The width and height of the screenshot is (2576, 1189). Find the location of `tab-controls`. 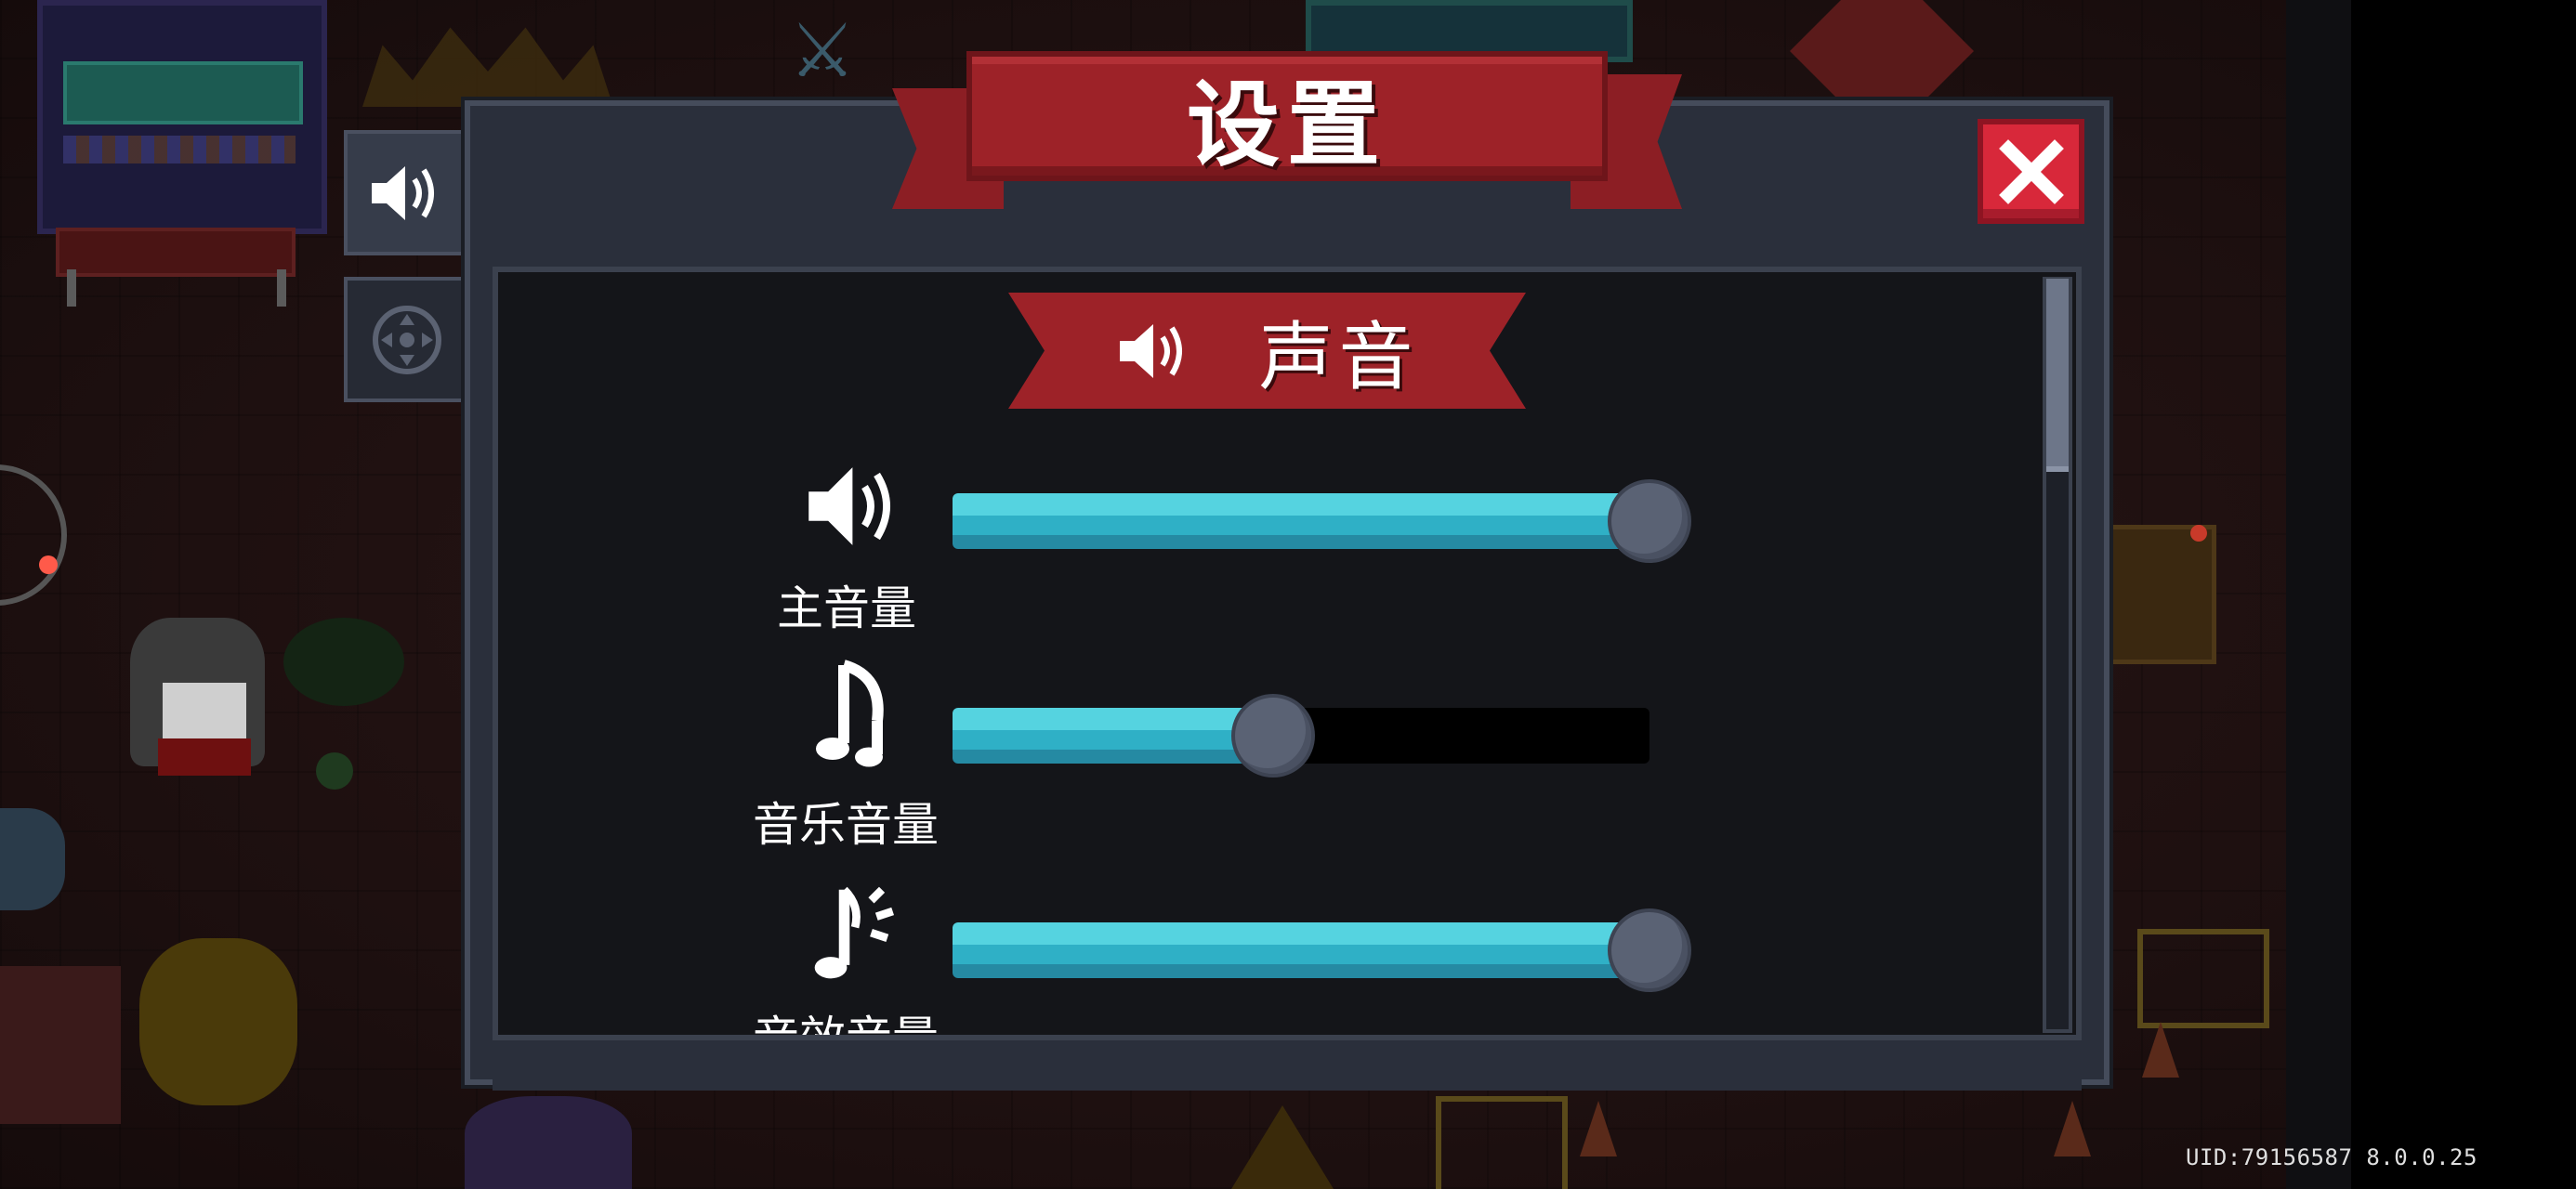

tab-controls is located at coordinates (405, 339).